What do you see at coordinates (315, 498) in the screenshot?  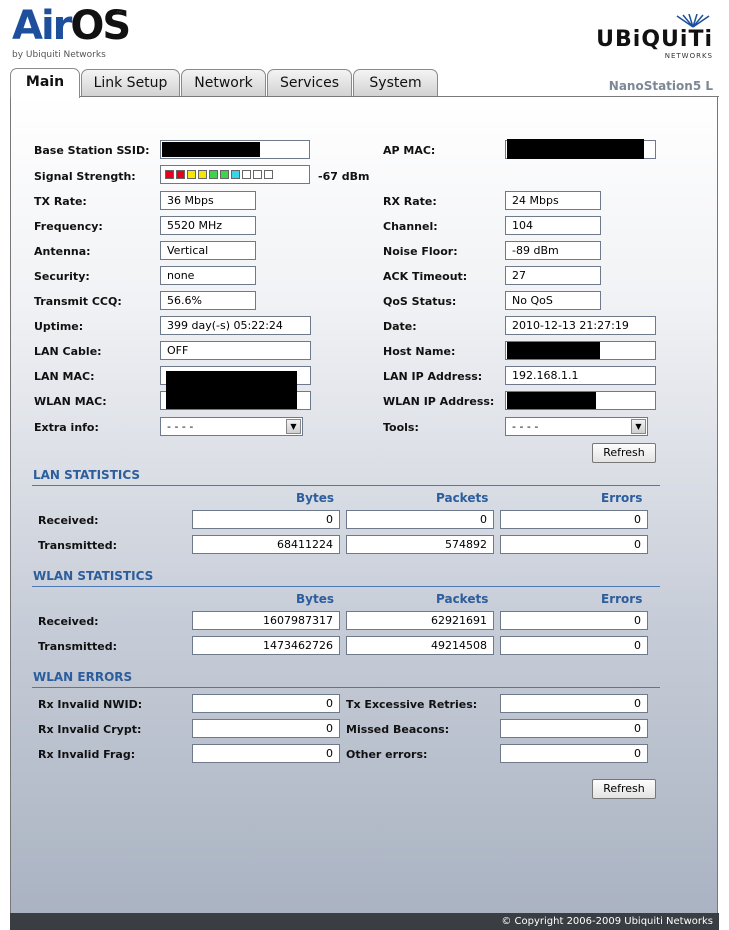 I see `lan-bytes-header: Bytes` at bounding box center [315, 498].